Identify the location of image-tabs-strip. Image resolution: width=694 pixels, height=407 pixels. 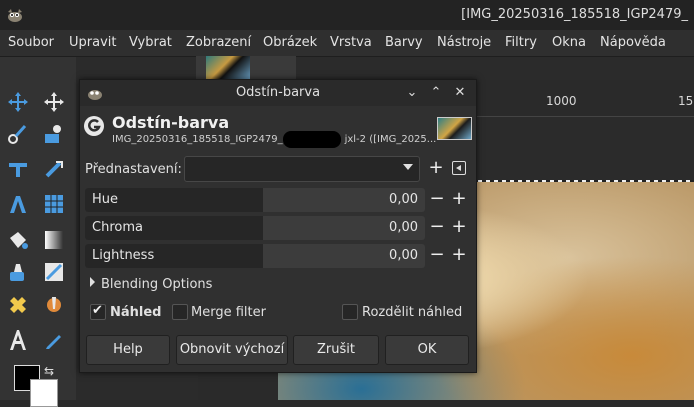
(246, 68).